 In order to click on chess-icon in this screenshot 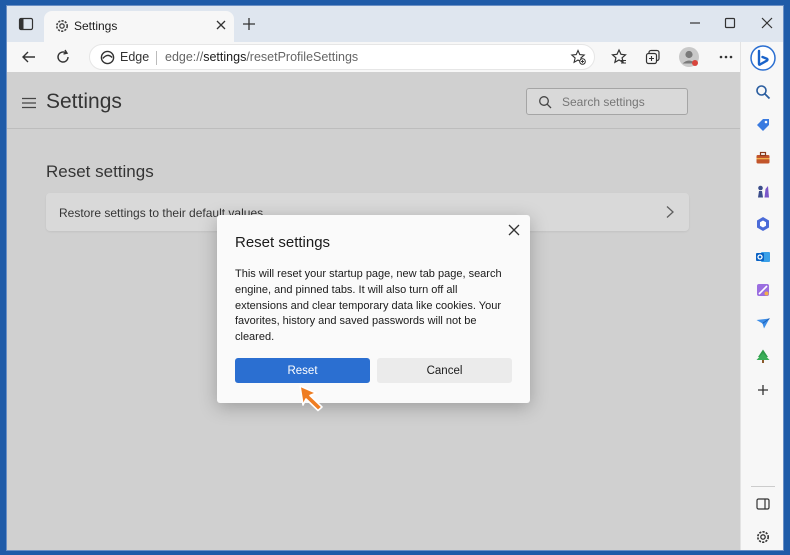, I will do `click(763, 193)`.